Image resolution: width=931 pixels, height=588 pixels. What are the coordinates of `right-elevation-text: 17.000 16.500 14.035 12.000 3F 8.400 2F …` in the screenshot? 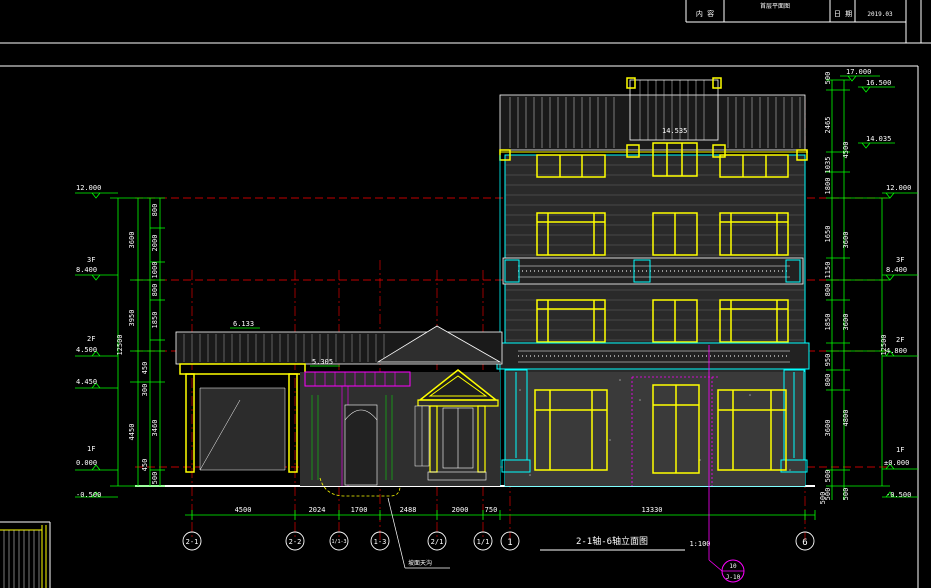 It's located at (878, 283).